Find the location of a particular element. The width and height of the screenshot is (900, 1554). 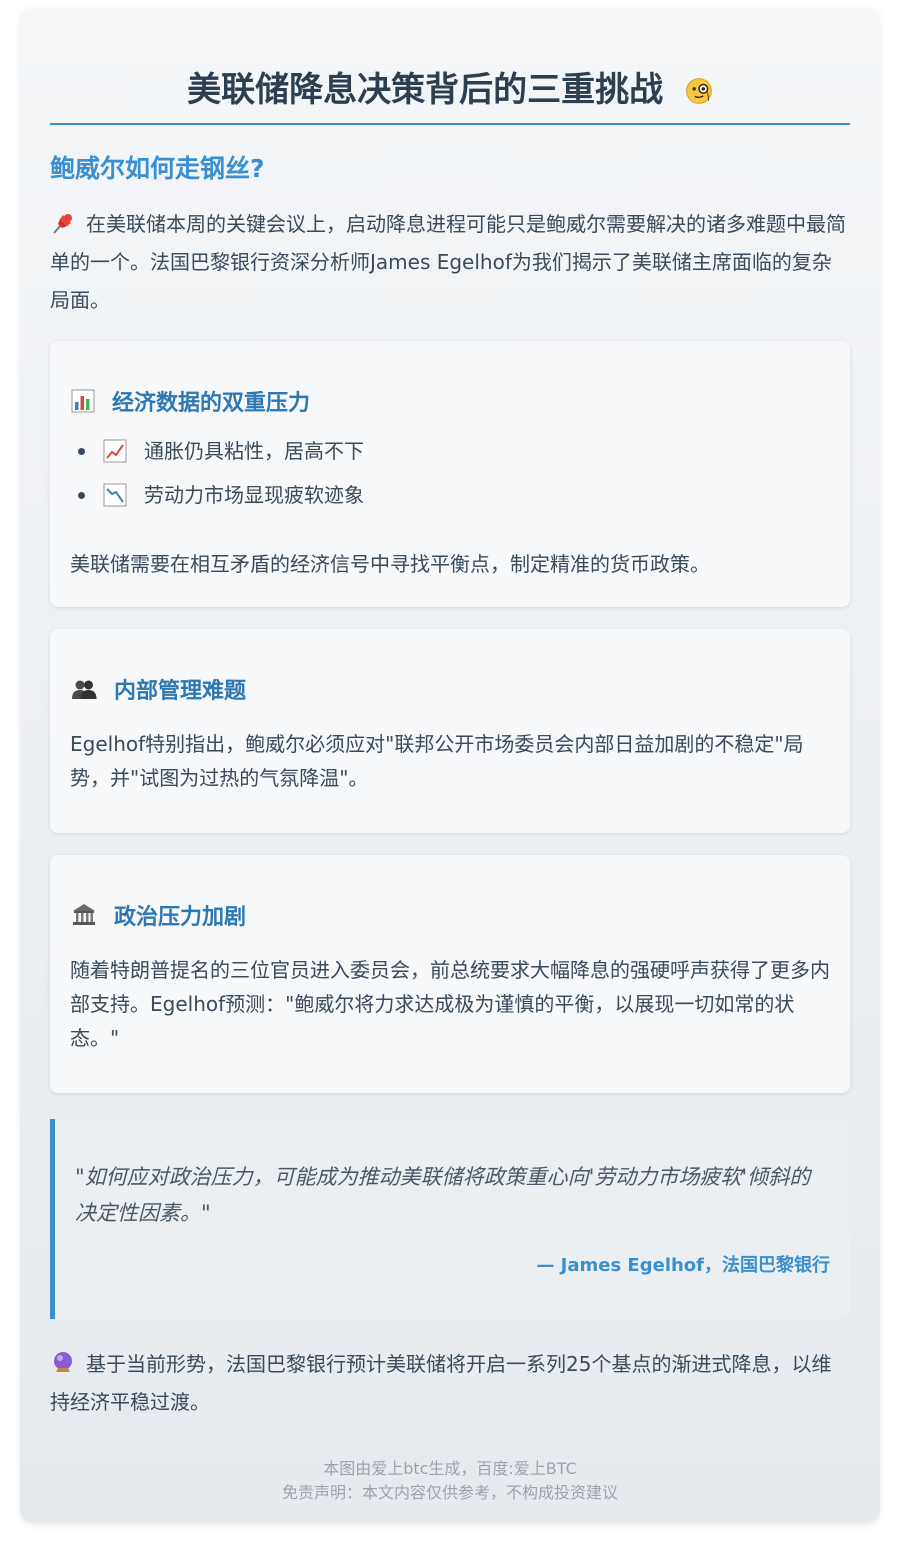

chart-decreasing-icon is located at coordinates (115, 495).